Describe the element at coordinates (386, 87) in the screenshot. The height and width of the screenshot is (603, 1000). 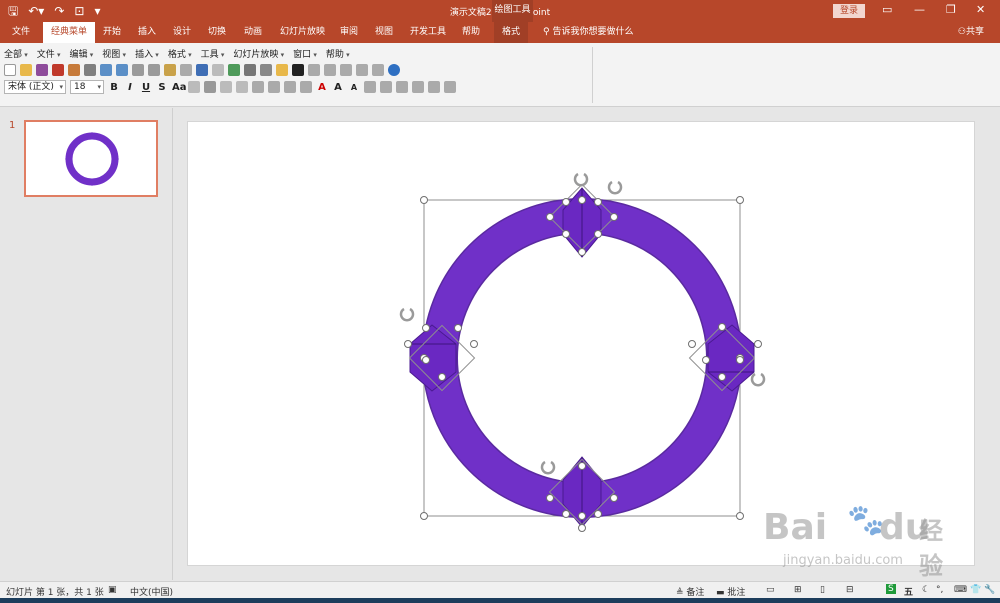
I see `arrange-icon` at that location.